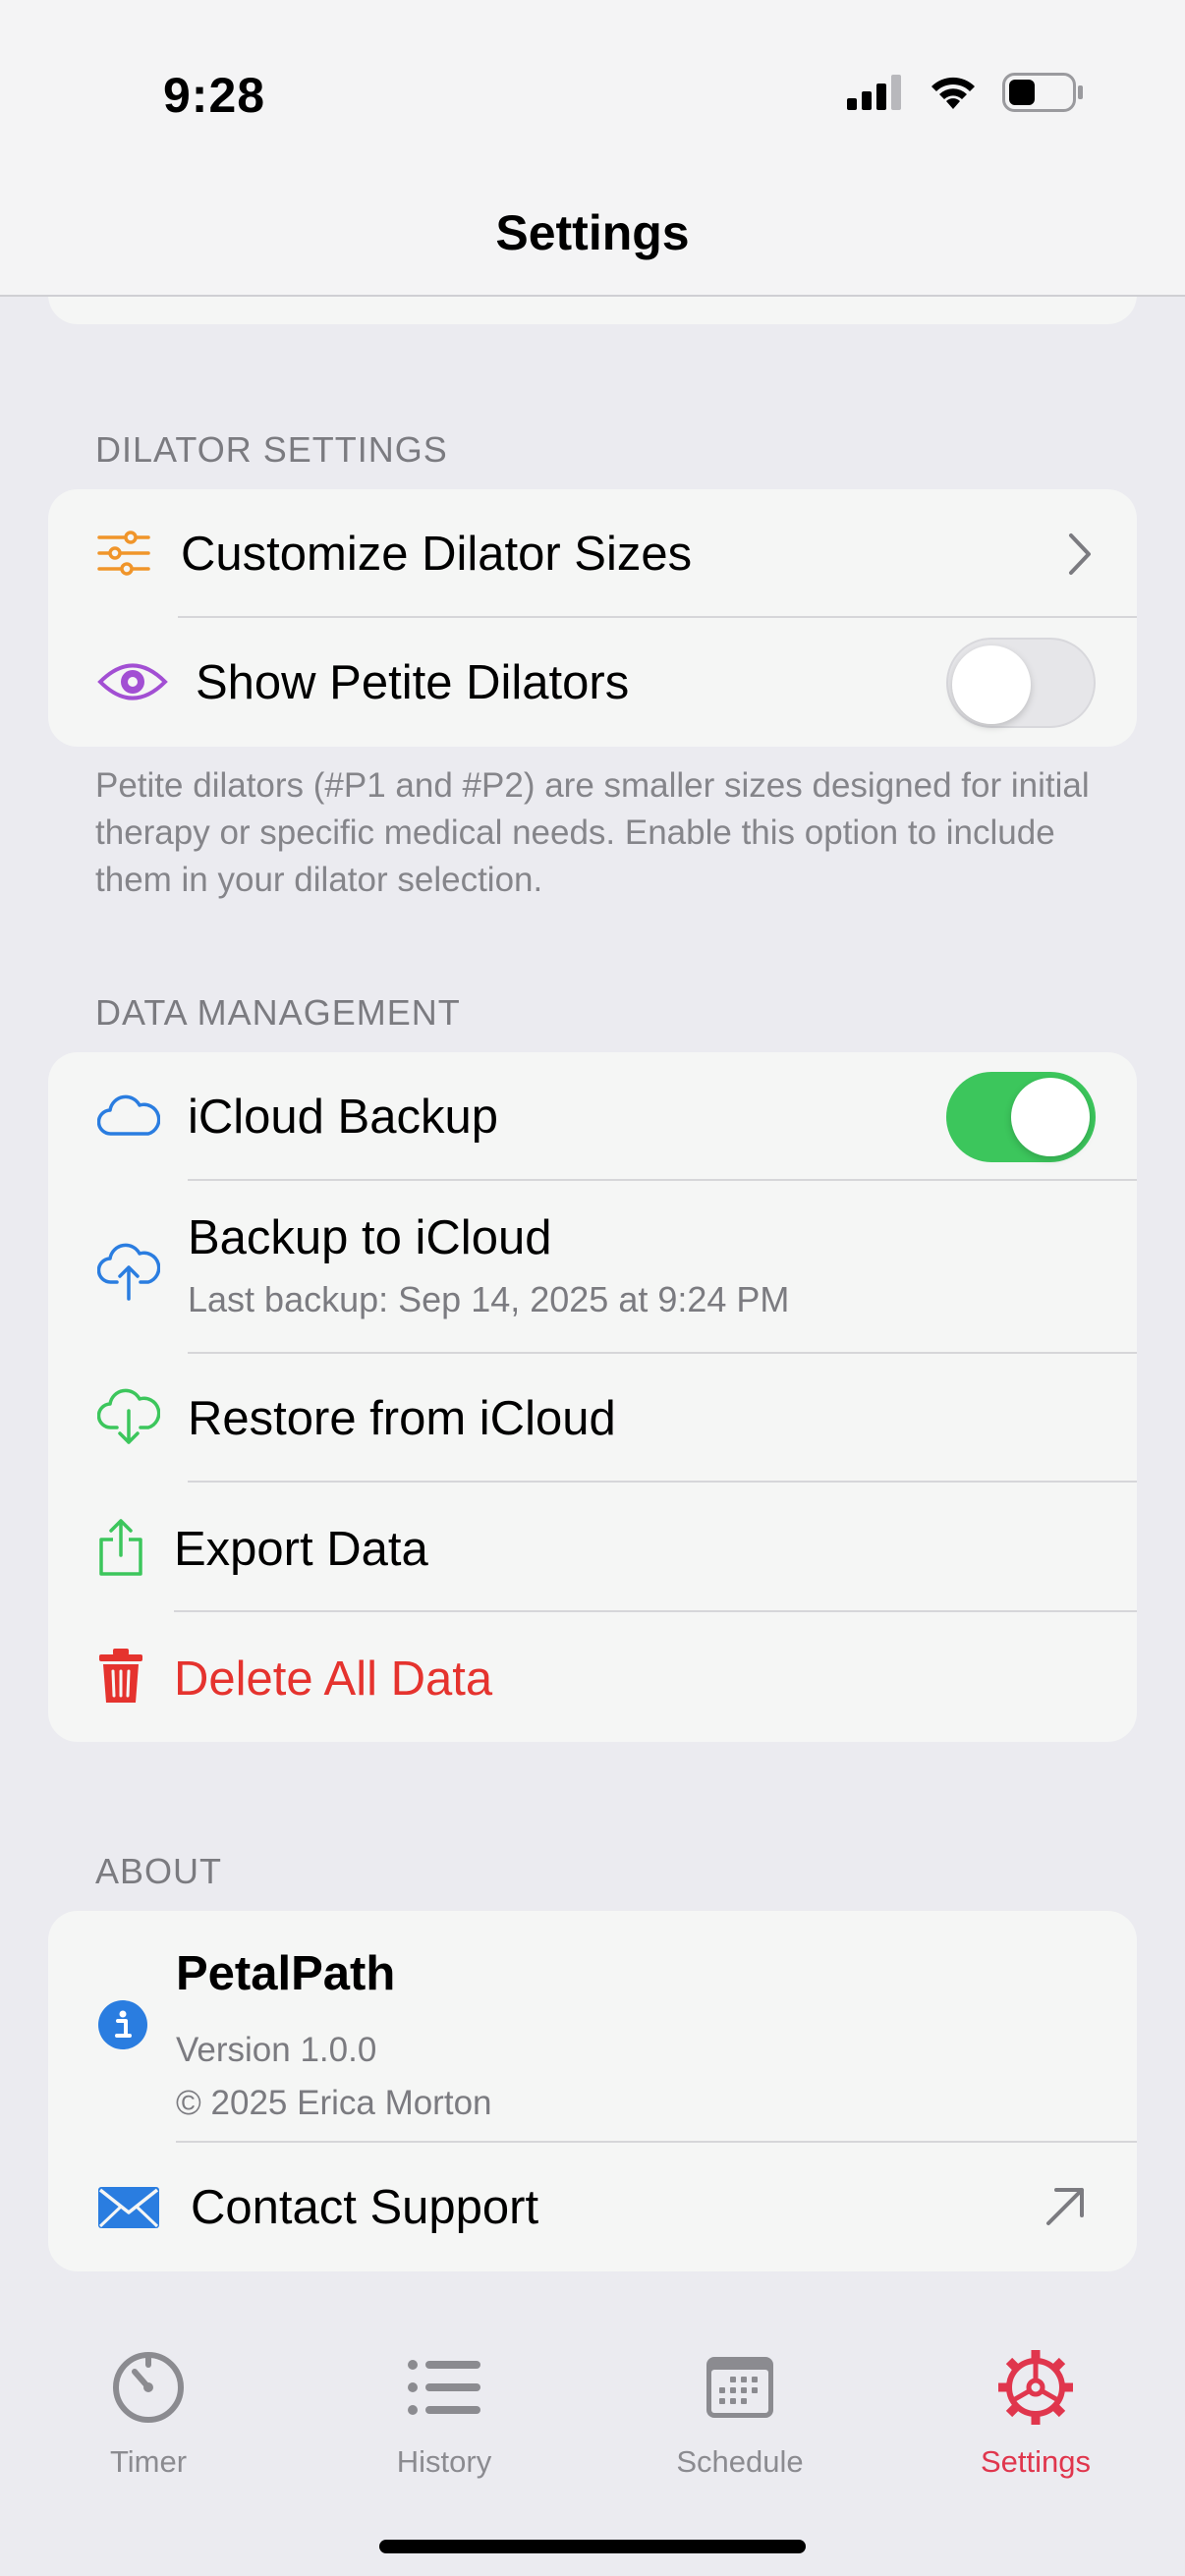  I want to click on status-bar: 9:28, so click(592, 73).